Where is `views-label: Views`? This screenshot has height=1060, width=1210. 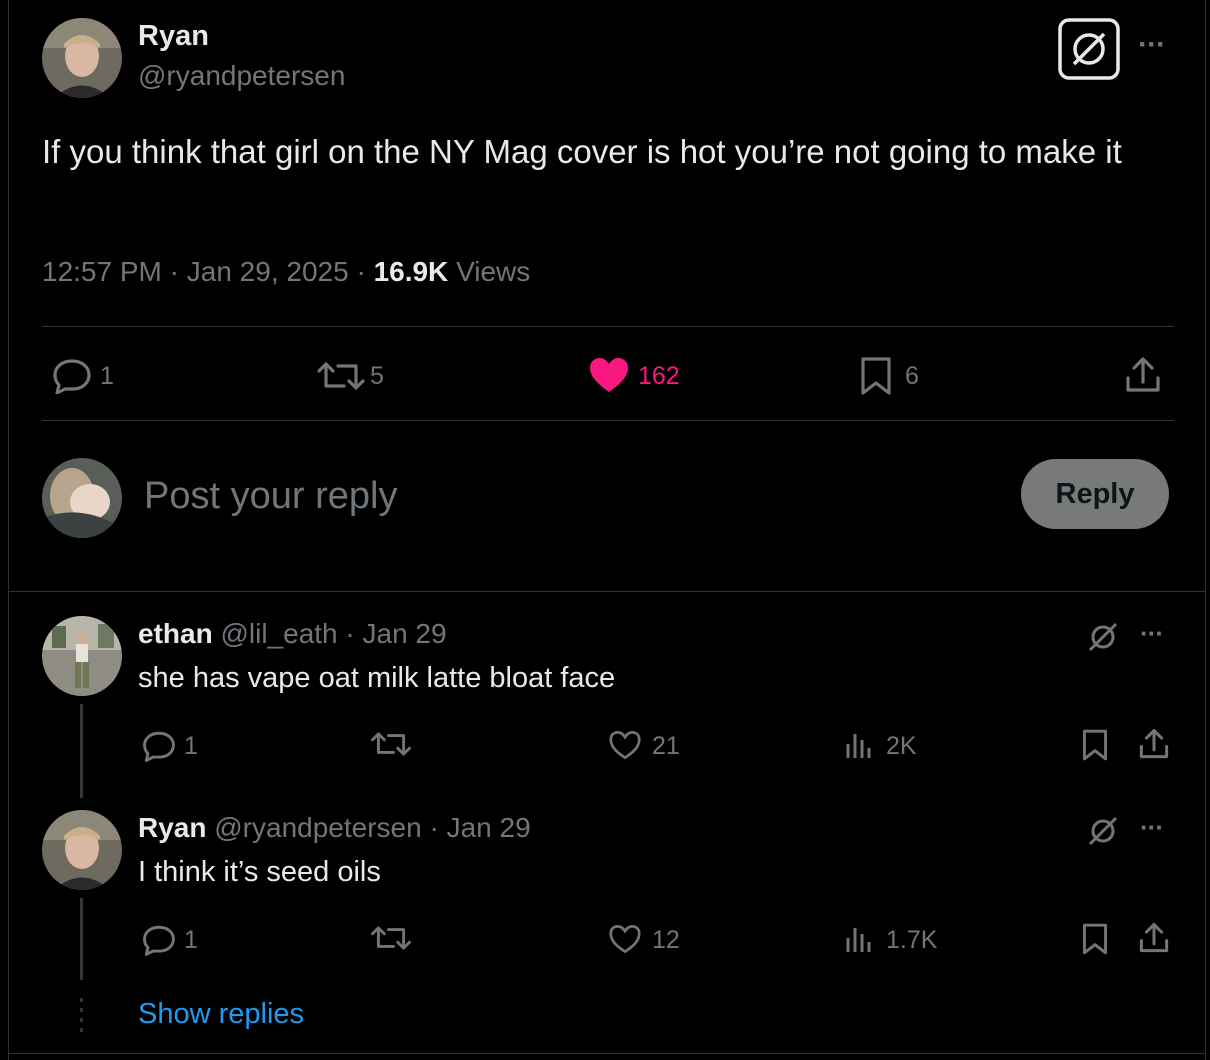
views-label: Views is located at coordinates (493, 271).